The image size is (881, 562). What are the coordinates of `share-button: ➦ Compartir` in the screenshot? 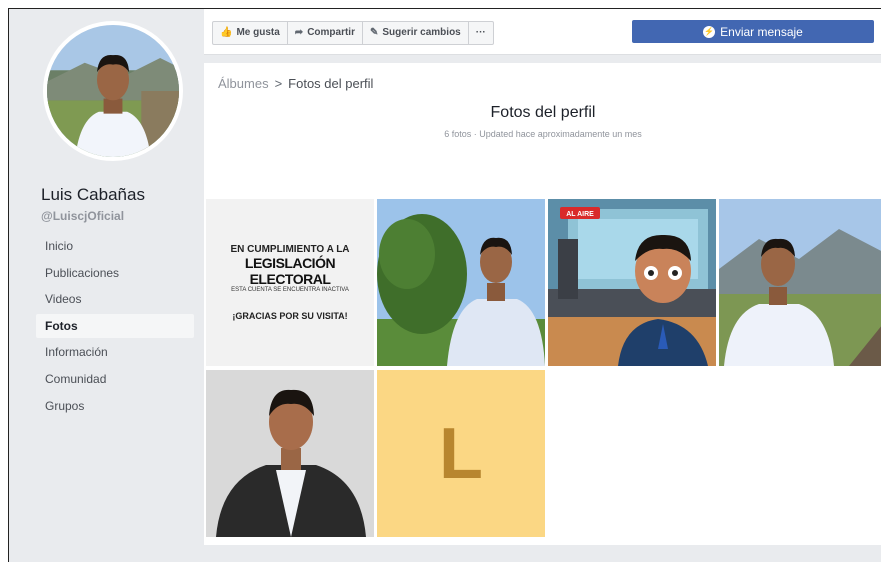 It's located at (324, 33).